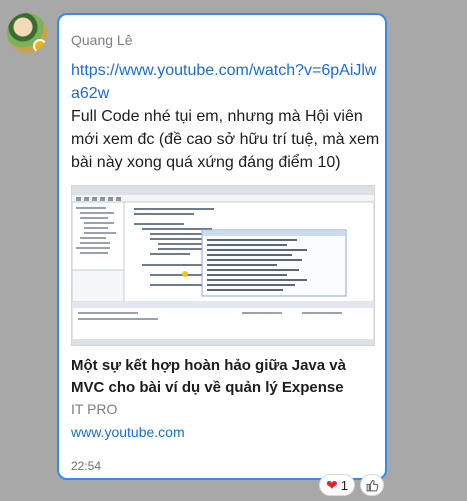 This screenshot has width=467, height=501. What do you see at coordinates (102, 40) in the screenshot?
I see `sender-name: Quang Lê` at bounding box center [102, 40].